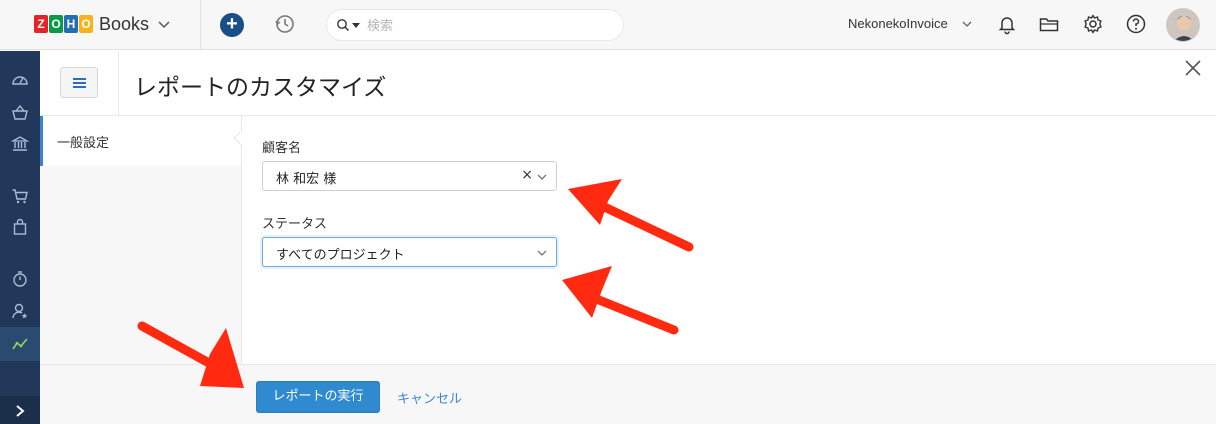  What do you see at coordinates (1049, 24) in the screenshot?
I see `folder-icon` at bounding box center [1049, 24].